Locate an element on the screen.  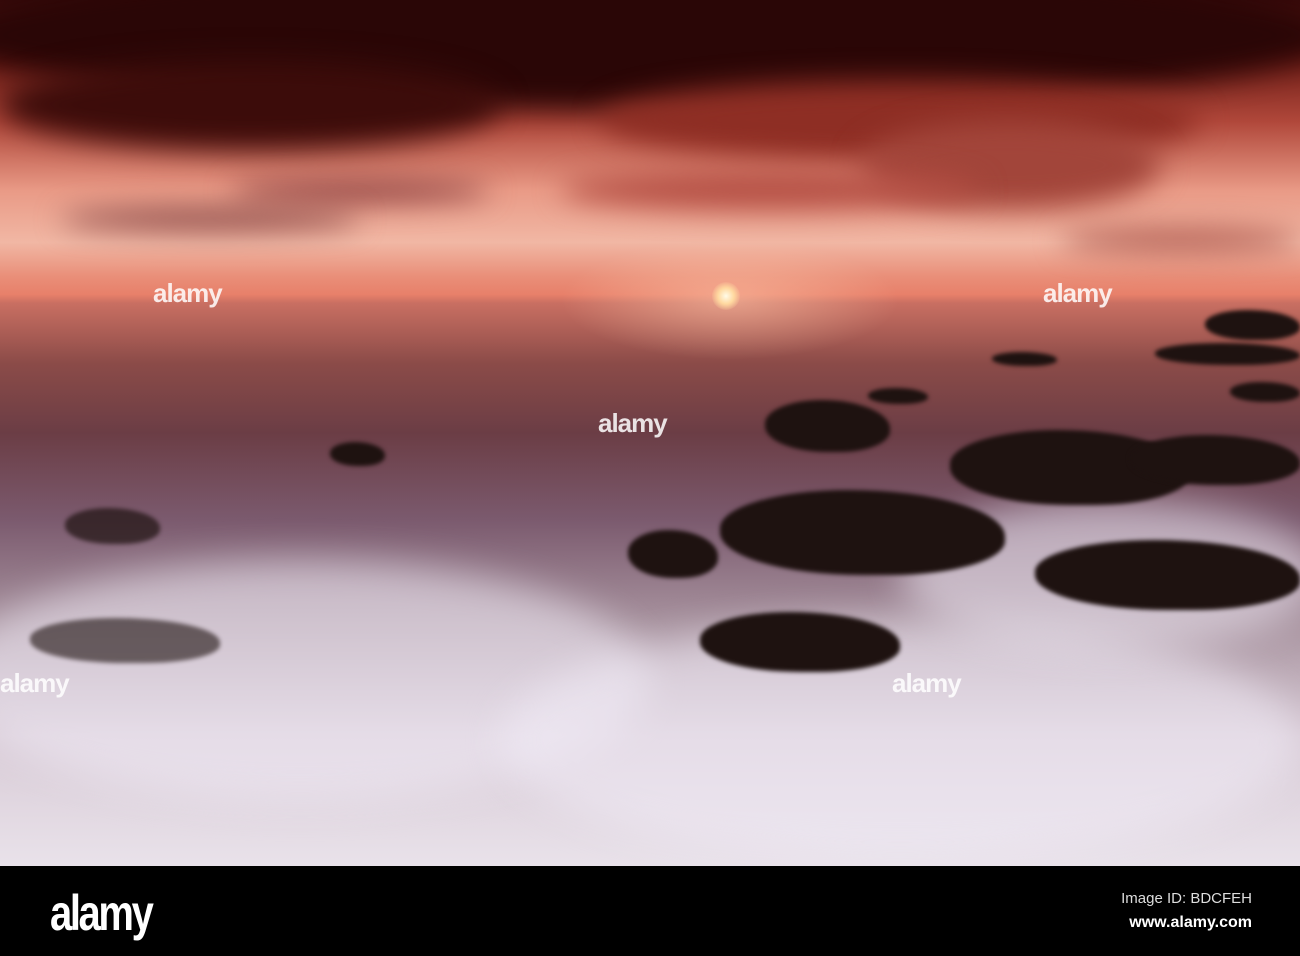
sun is located at coordinates (726, 296).